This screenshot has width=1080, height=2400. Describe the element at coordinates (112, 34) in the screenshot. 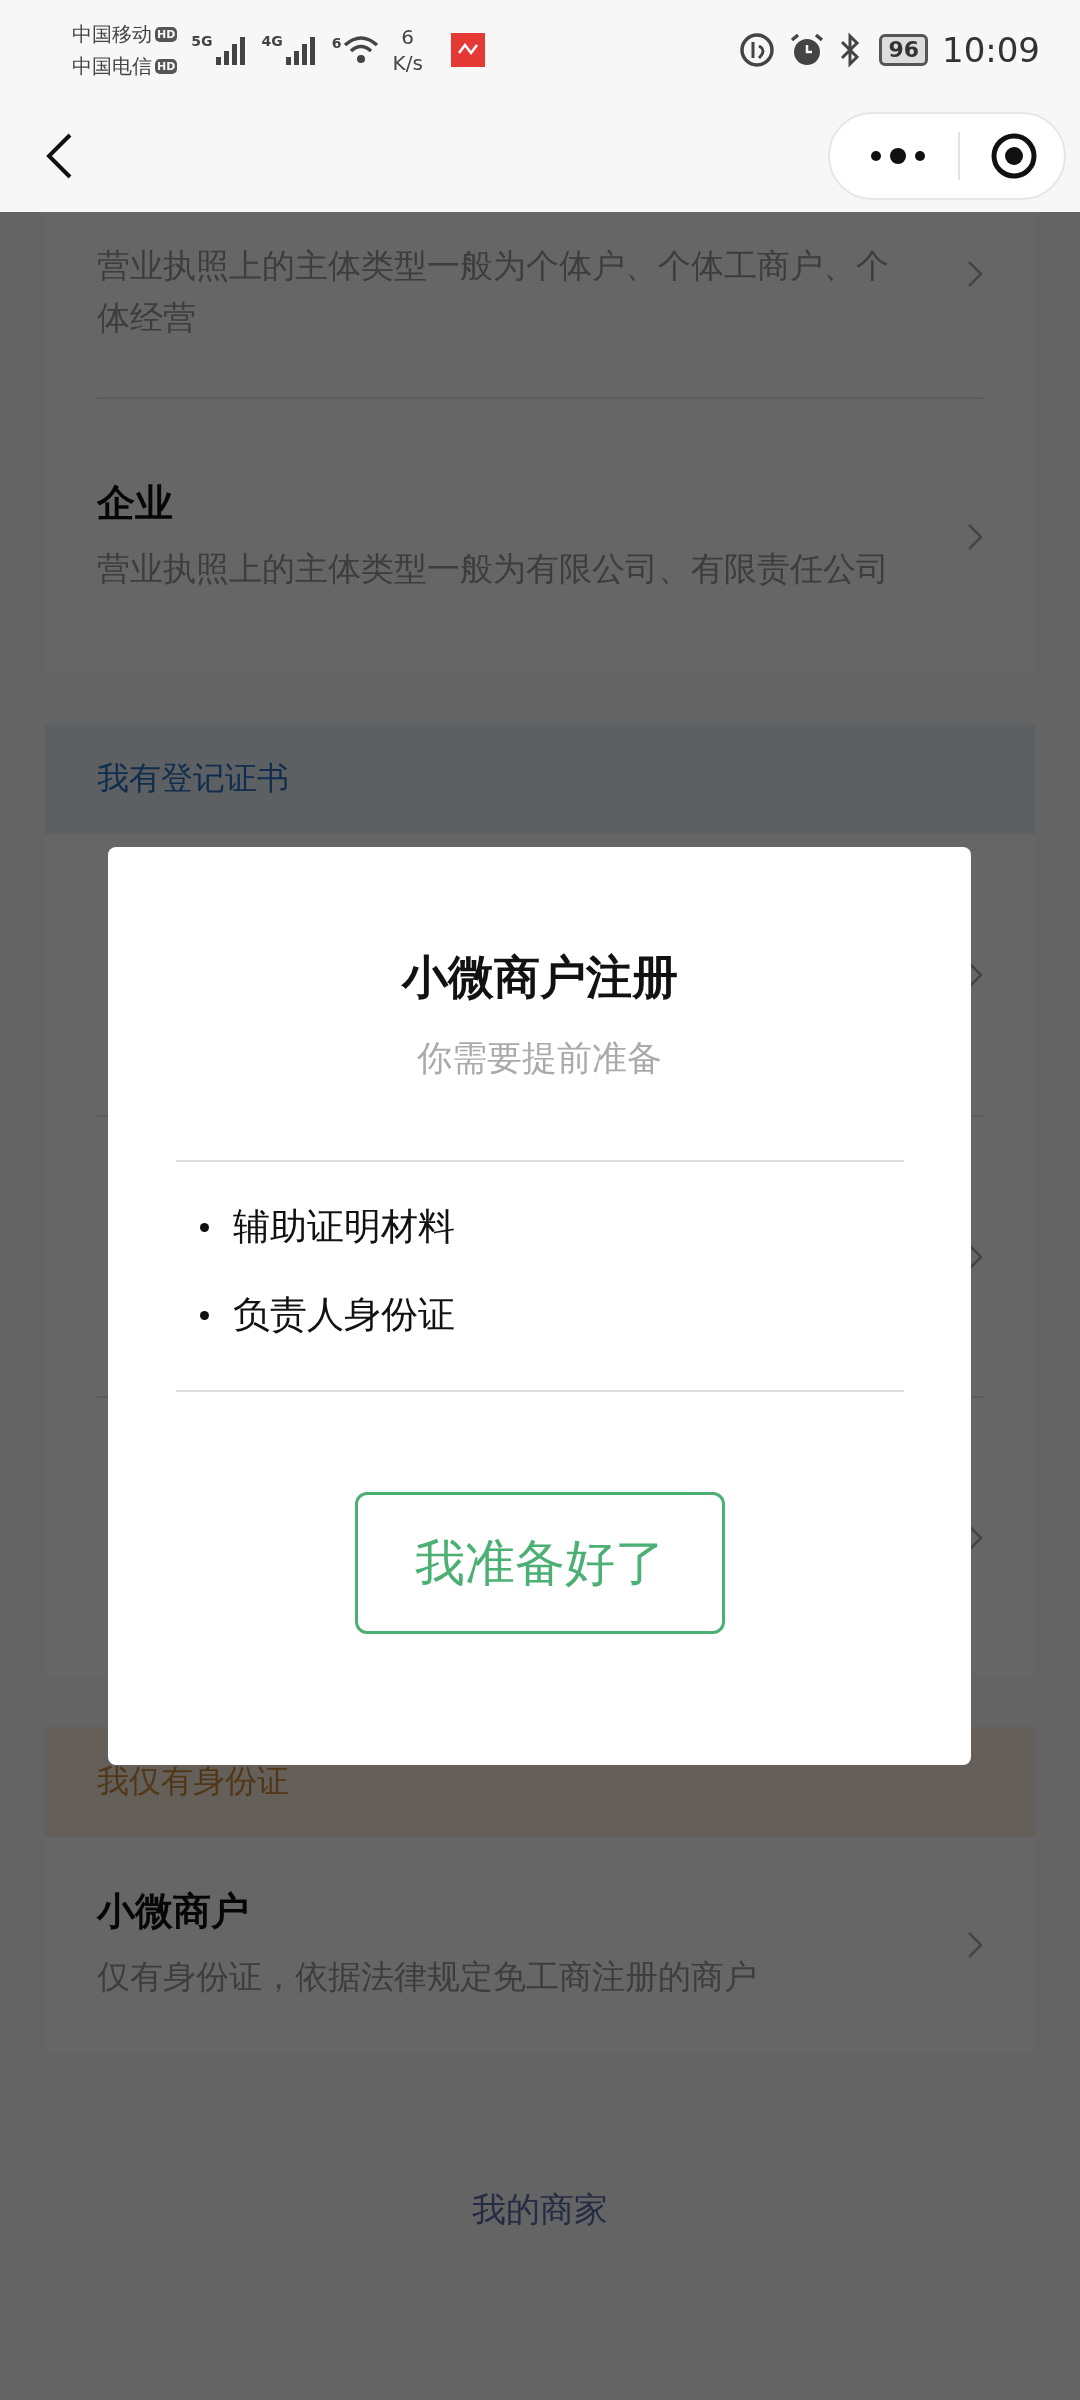

I see `carrier-name: 中国移动` at that location.